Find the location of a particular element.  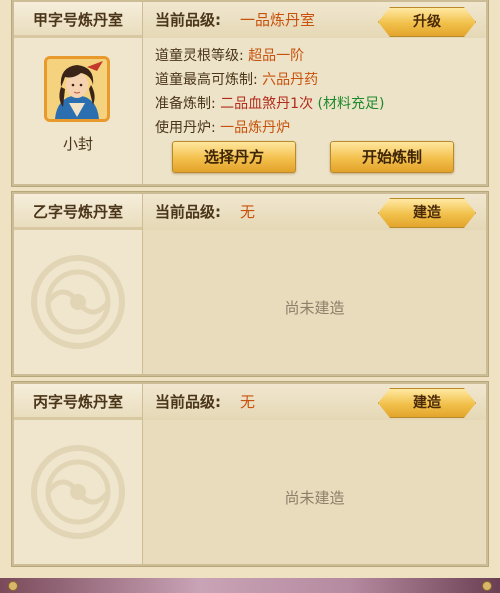

info-label: 使用丹炉: is located at coordinates (185, 128).